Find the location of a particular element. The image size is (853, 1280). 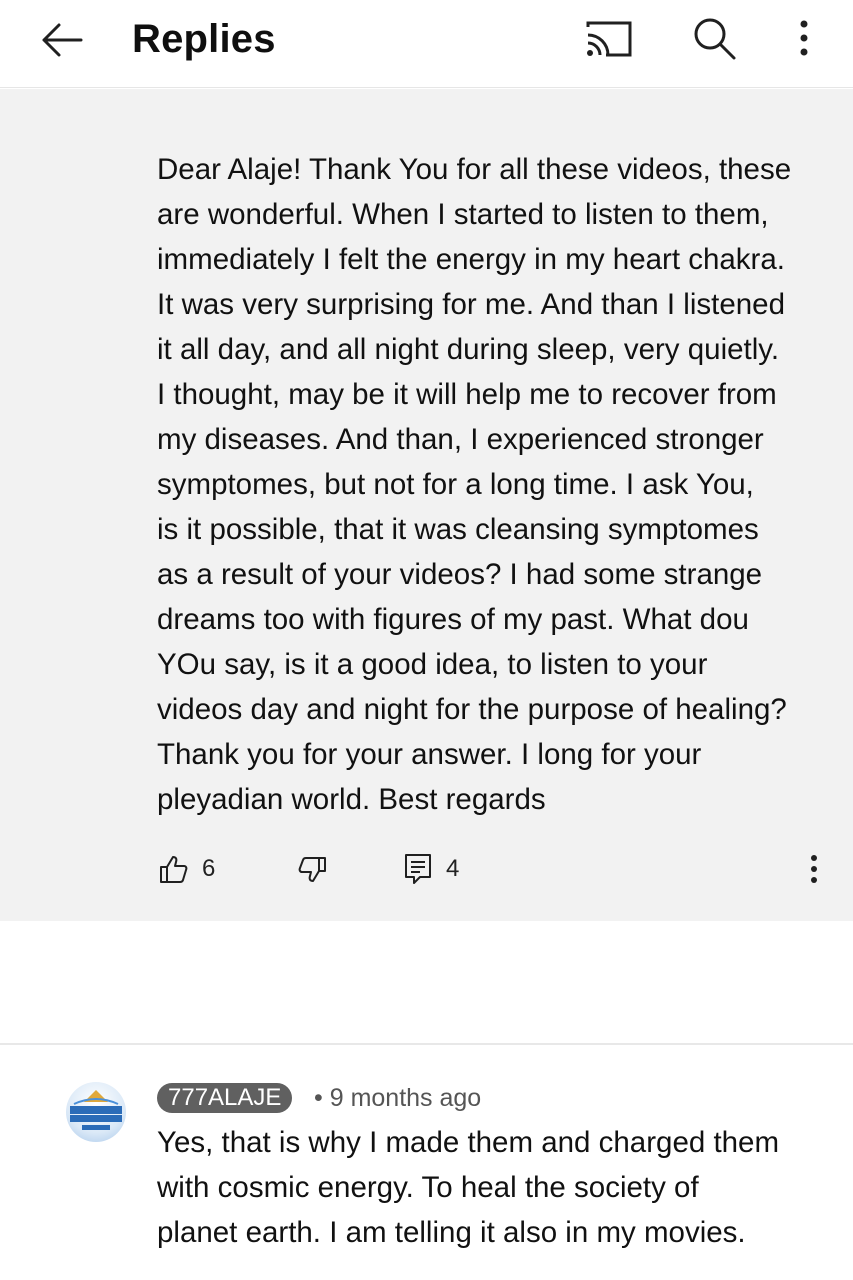

dislike-button is located at coordinates (313, 869).